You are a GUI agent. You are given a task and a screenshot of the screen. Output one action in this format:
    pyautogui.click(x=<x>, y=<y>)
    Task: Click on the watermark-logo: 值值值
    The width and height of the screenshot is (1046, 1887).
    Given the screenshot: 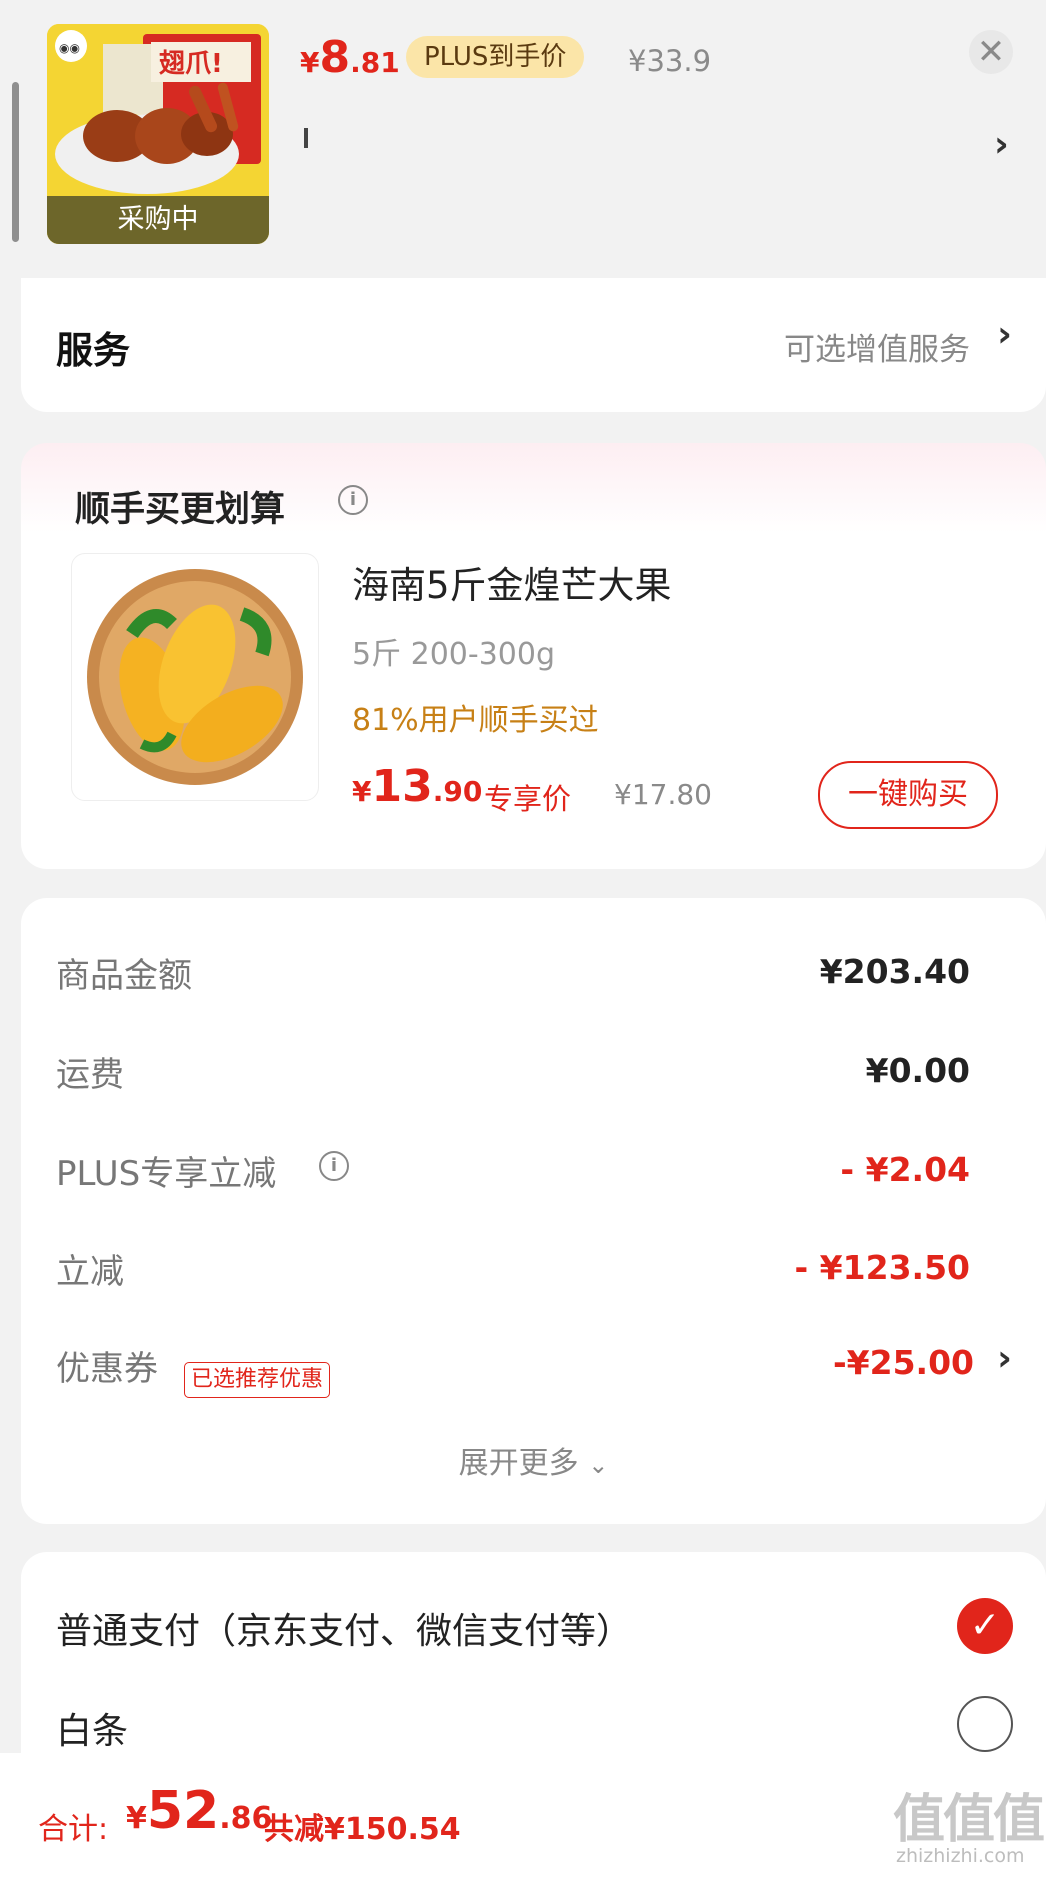 What is the action you would take?
    pyautogui.click(x=969, y=1820)
    